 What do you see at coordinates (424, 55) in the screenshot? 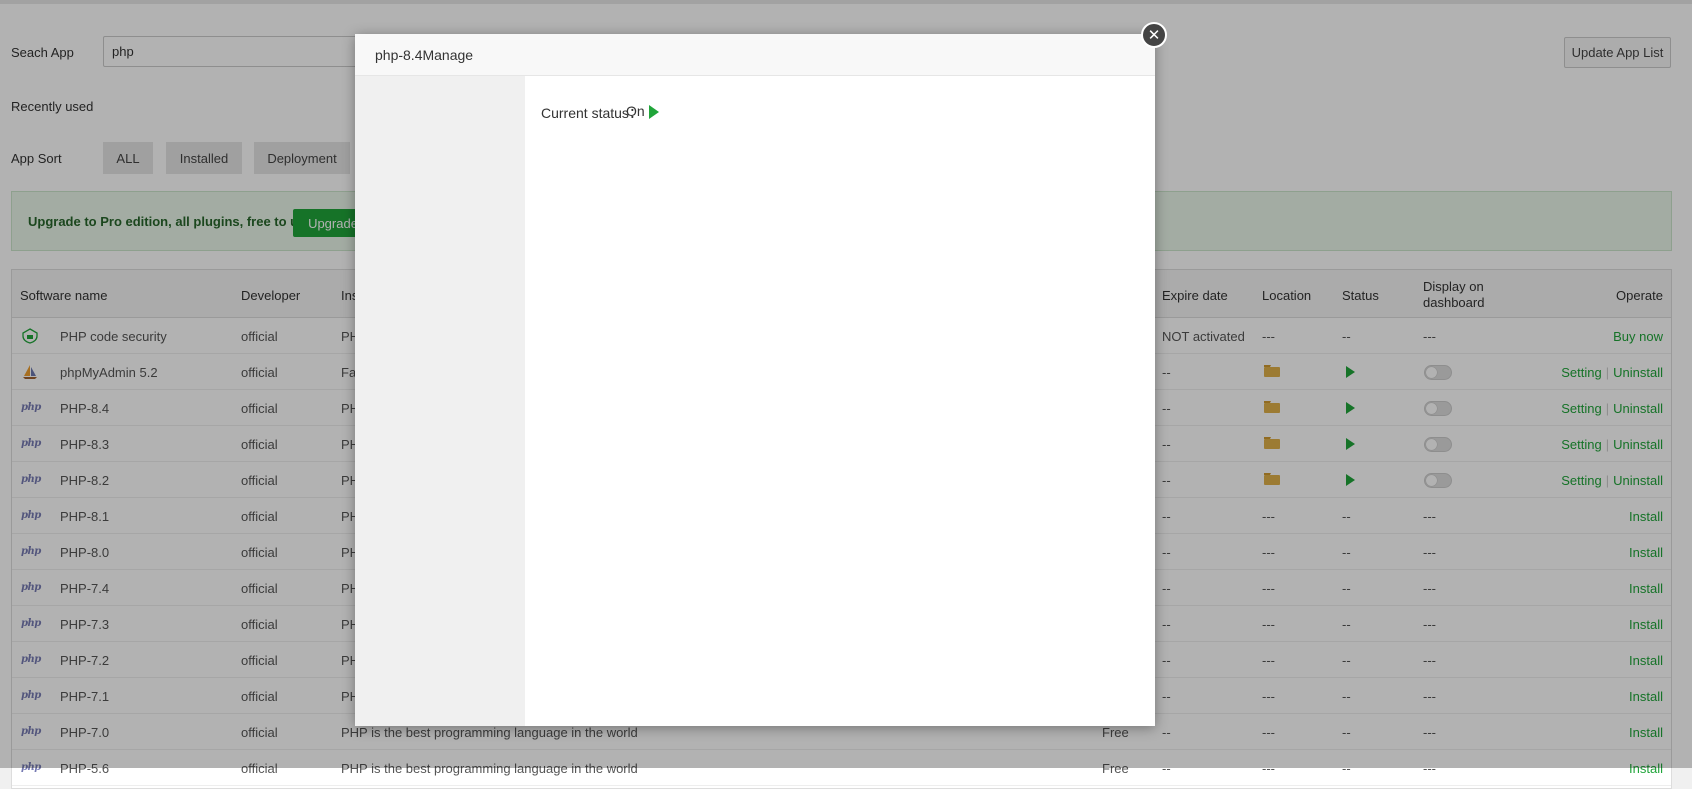
I see `dialog-title: php-8.4Manage` at bounding box center [424, 55].